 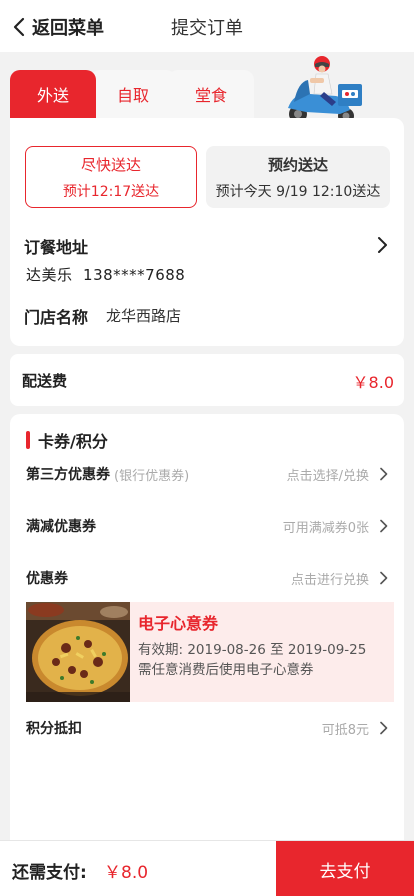 What do you see at coordinates (298, 177) in the screenshot?
I see `scheduled-delivery-option: 预约送达 预计今天 9/19 12:10送达` at bounding box center [298, 177].